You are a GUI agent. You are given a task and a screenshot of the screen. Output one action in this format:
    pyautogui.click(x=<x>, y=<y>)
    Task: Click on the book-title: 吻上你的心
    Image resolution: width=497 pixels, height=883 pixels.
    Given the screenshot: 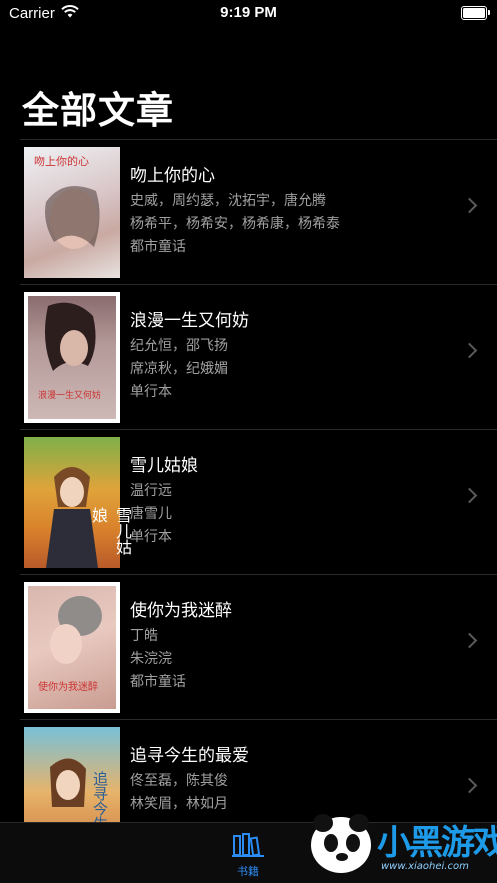 What is the action you would take?
    pyautogui.click(x=172, y=176)
    